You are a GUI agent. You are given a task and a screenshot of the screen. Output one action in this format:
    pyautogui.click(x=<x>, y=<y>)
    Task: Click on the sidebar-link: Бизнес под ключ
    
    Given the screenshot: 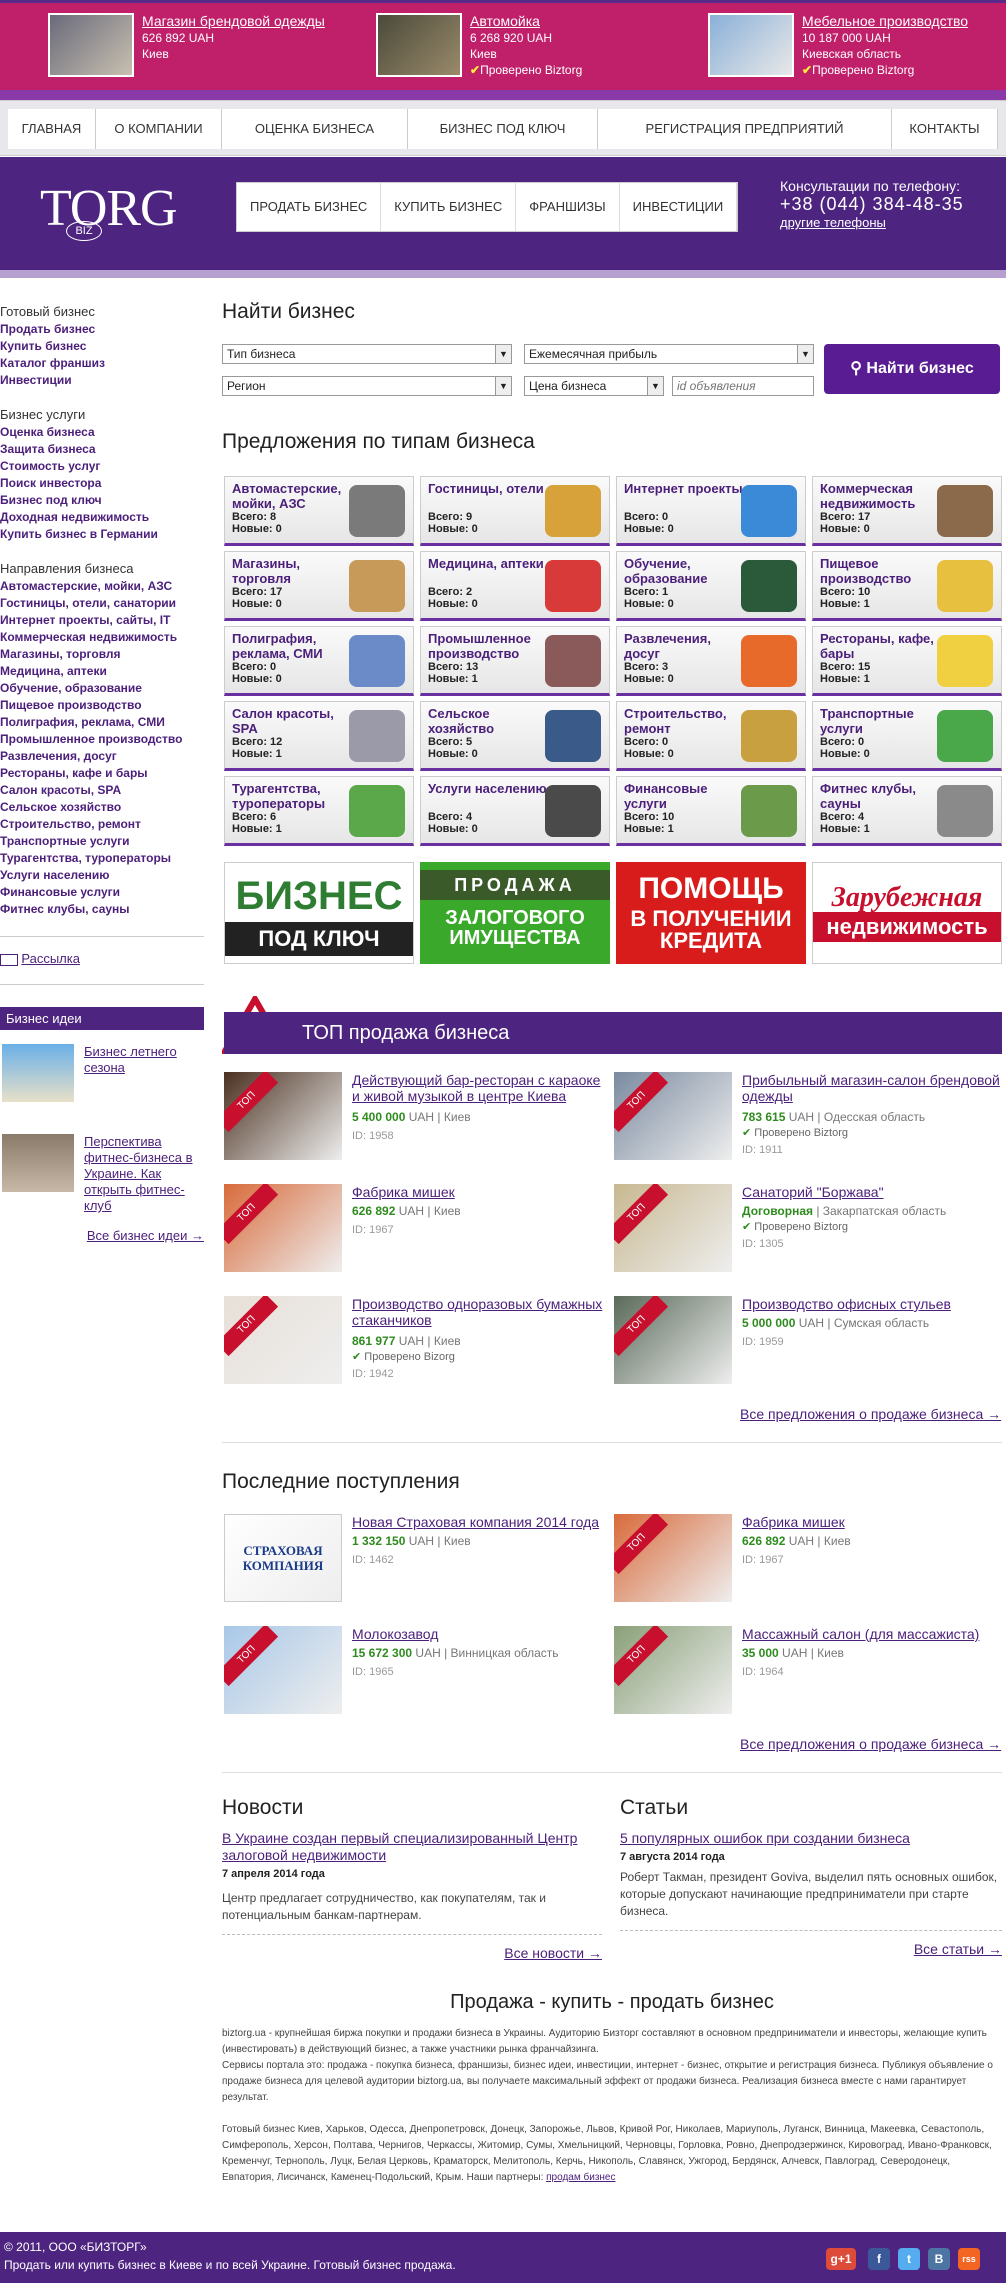 What is the action you would take?
    pyautogui.click(x=102, y=500)
    